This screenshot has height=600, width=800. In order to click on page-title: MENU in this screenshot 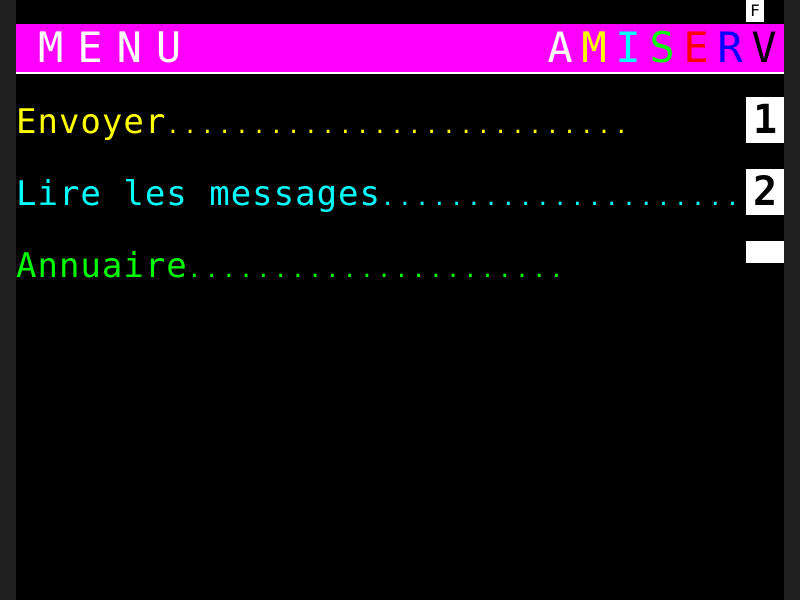, I will do `click(117, 47)`.